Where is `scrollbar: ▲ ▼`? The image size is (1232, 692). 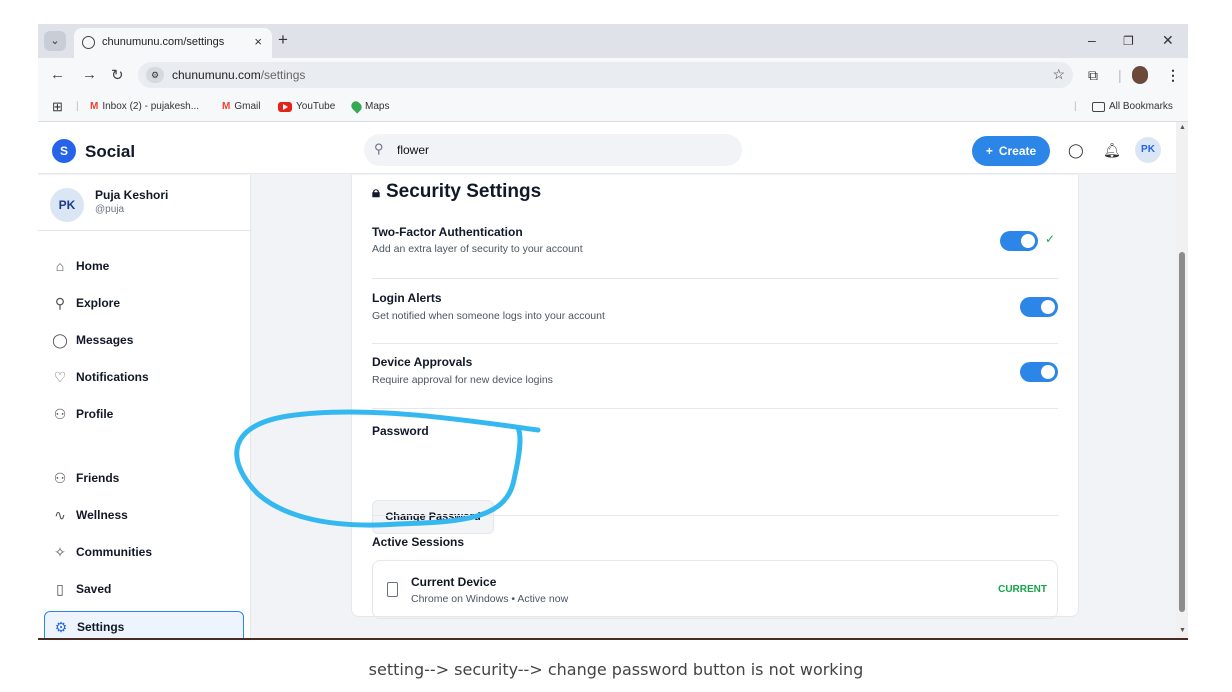
scrollbar: ▲ ▼ is located at coordinates (1182, 380).